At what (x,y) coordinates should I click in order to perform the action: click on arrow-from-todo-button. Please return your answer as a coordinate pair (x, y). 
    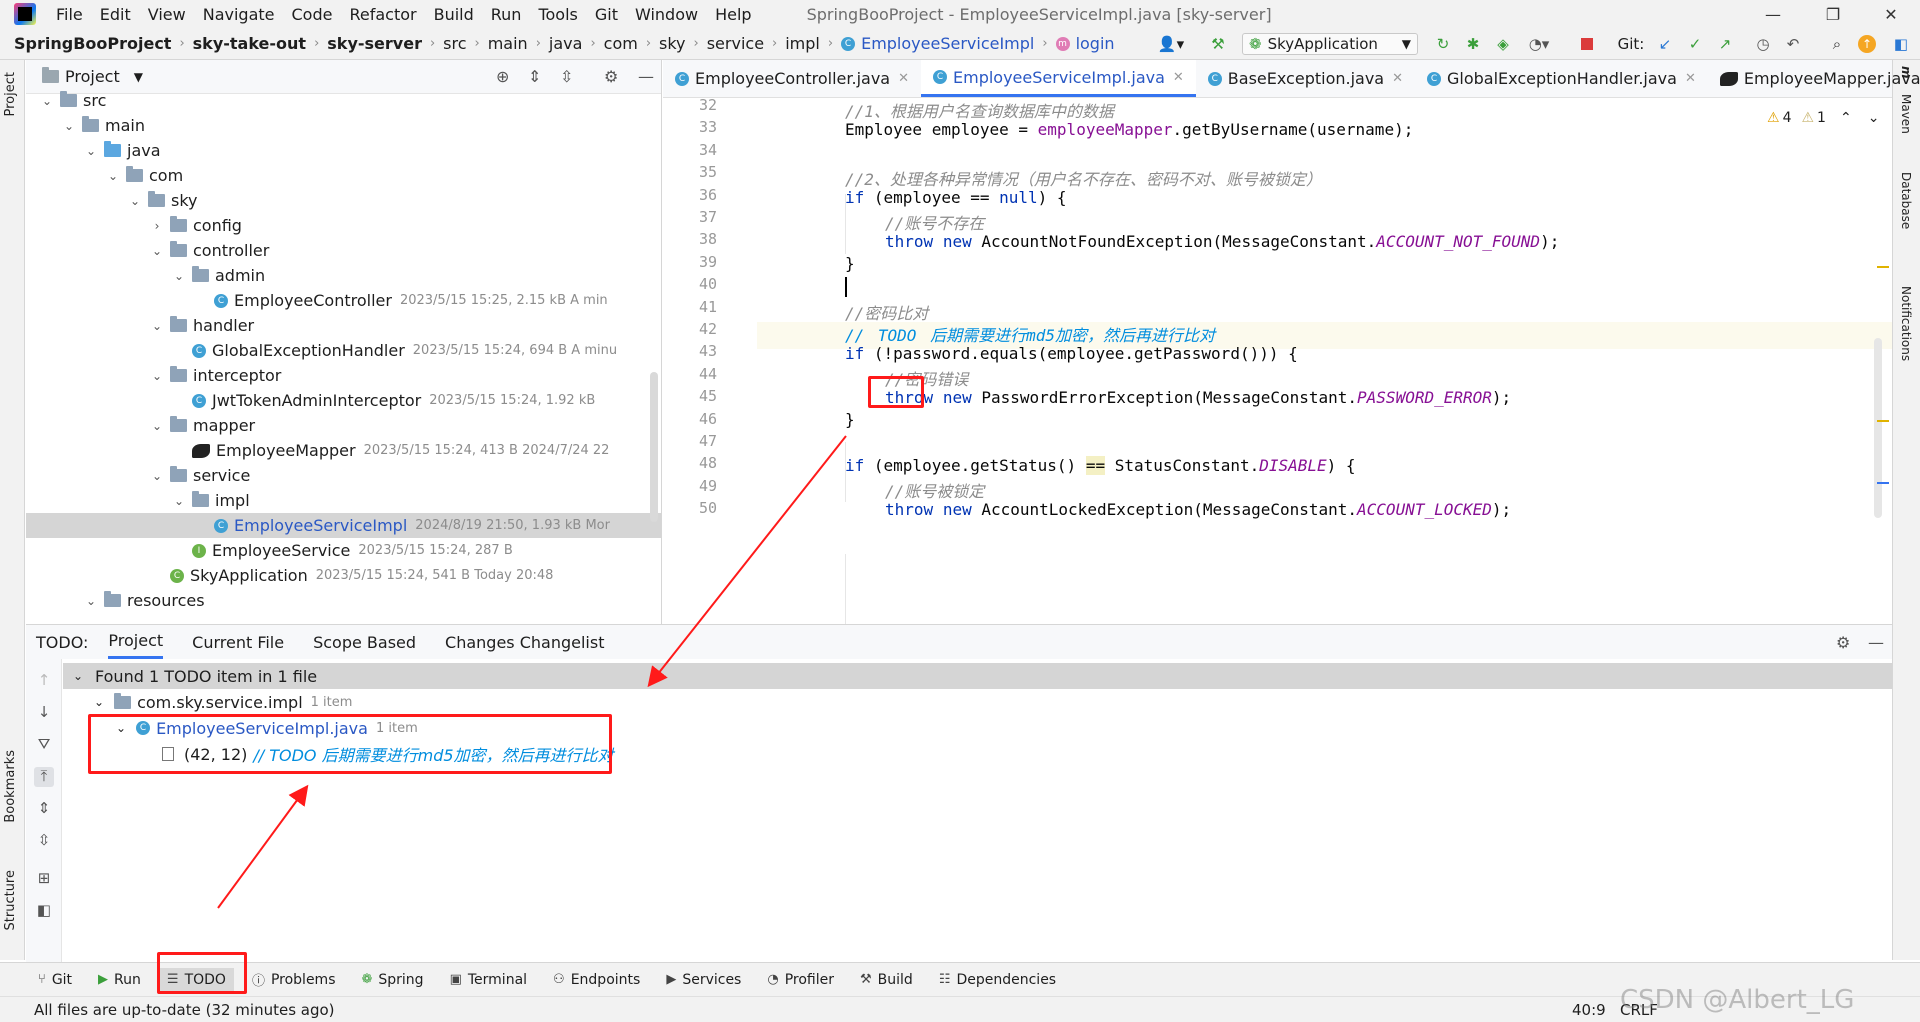
    Looking at the image, I should click on (263, 846).